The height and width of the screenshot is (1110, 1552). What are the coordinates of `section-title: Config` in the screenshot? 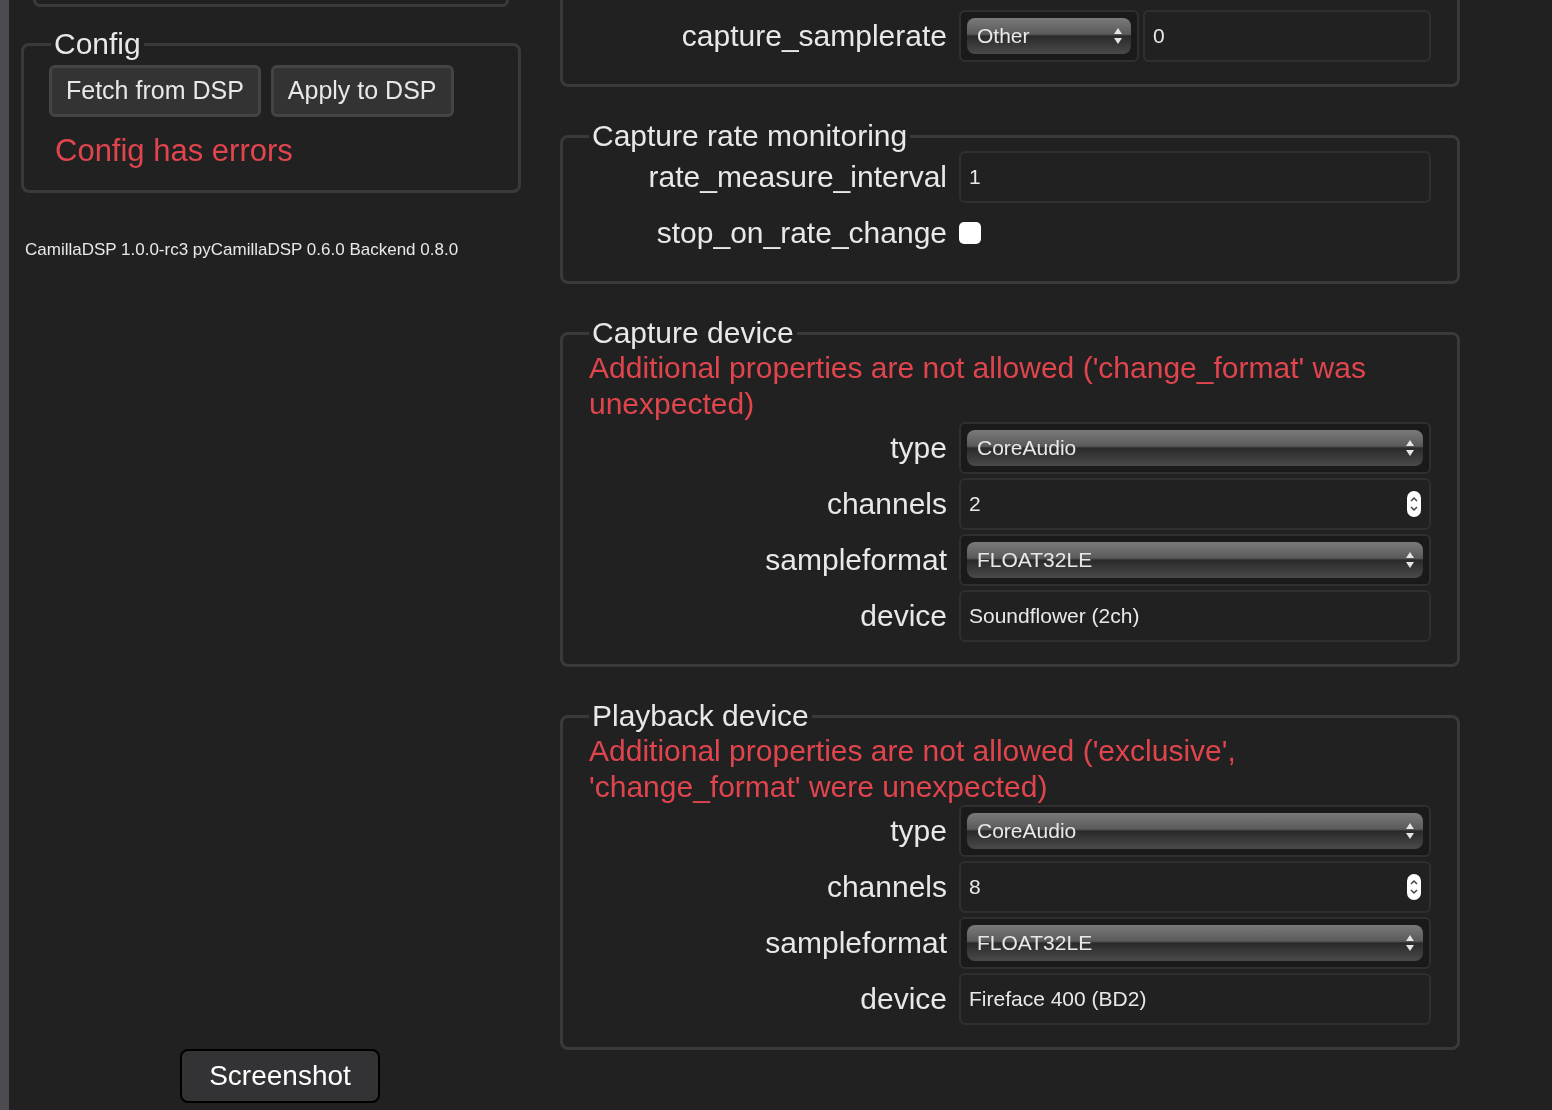 It's located at (97, 44).